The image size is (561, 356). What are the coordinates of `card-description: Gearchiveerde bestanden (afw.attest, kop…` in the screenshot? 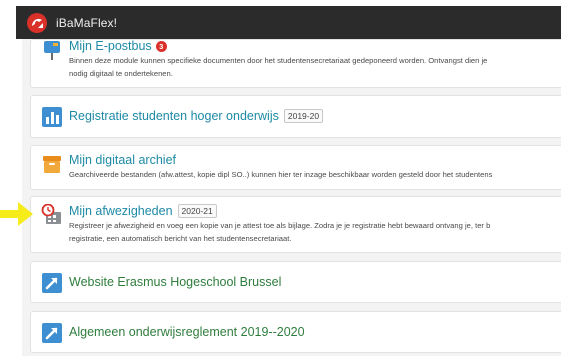 It's located at (281, 174).